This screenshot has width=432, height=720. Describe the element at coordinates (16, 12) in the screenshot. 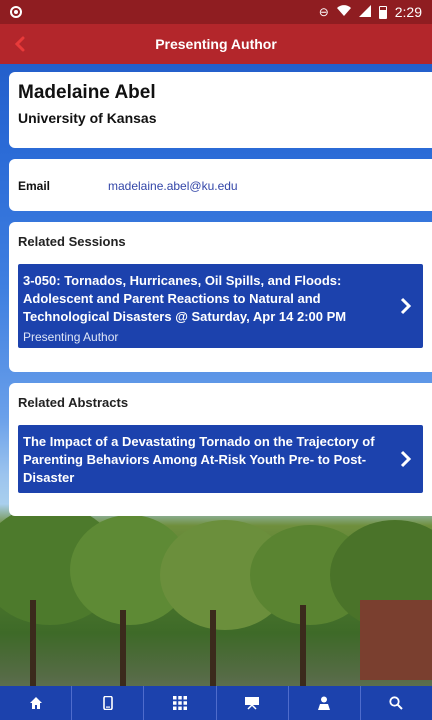

I see `notification-icon` at that location.